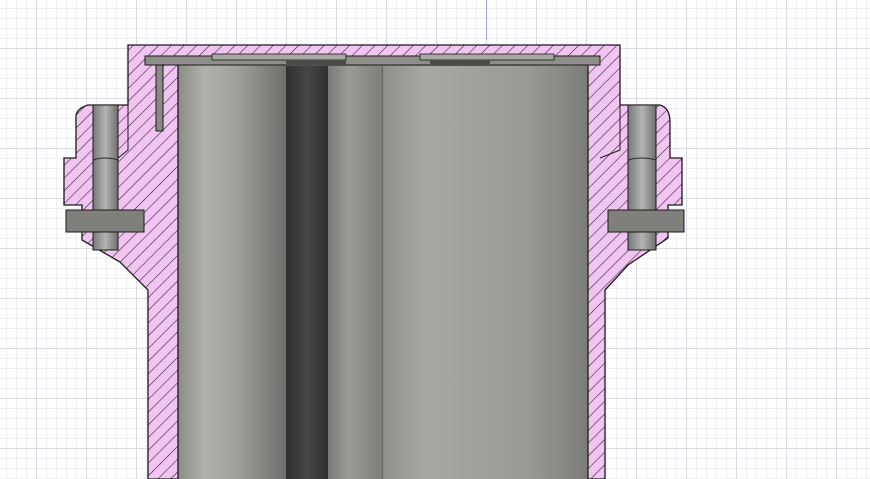  Describe the element at coordinates (316, 62) in the screenshot. I see `lid-dark-left` at that location.